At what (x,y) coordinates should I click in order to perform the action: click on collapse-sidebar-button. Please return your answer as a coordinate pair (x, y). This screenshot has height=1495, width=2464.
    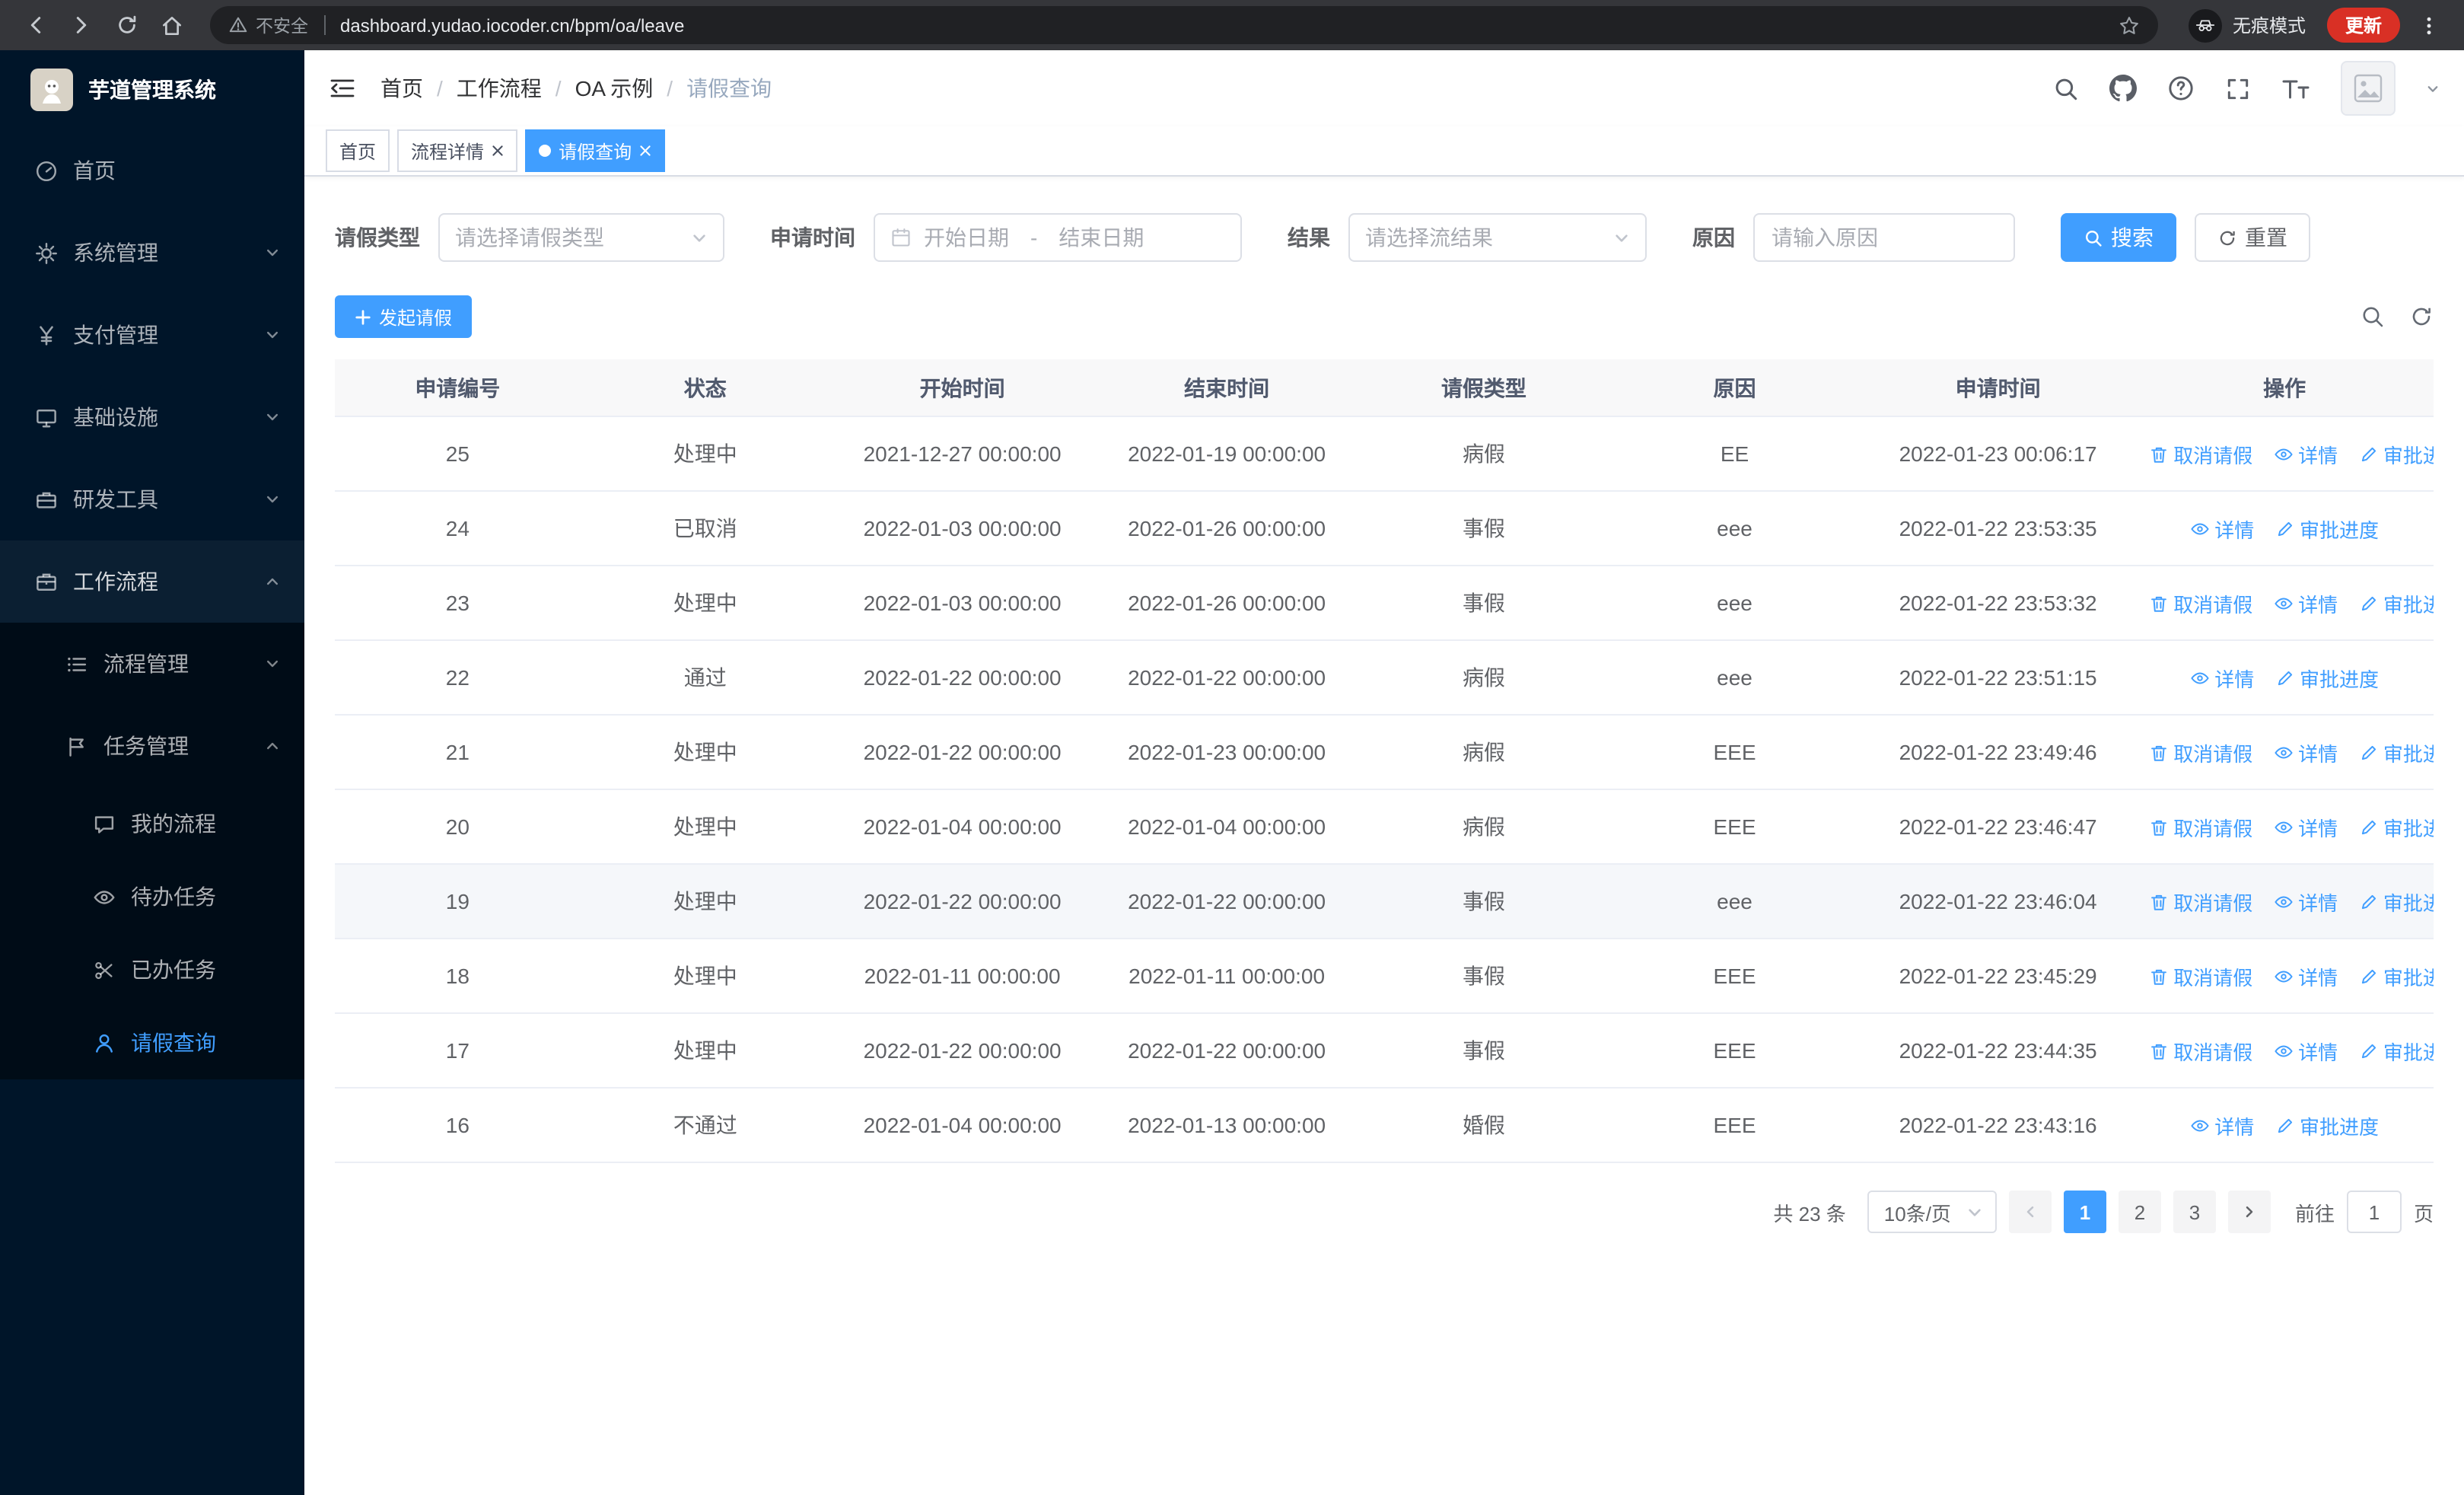
    Looking at the image, I should click on (342, 89).